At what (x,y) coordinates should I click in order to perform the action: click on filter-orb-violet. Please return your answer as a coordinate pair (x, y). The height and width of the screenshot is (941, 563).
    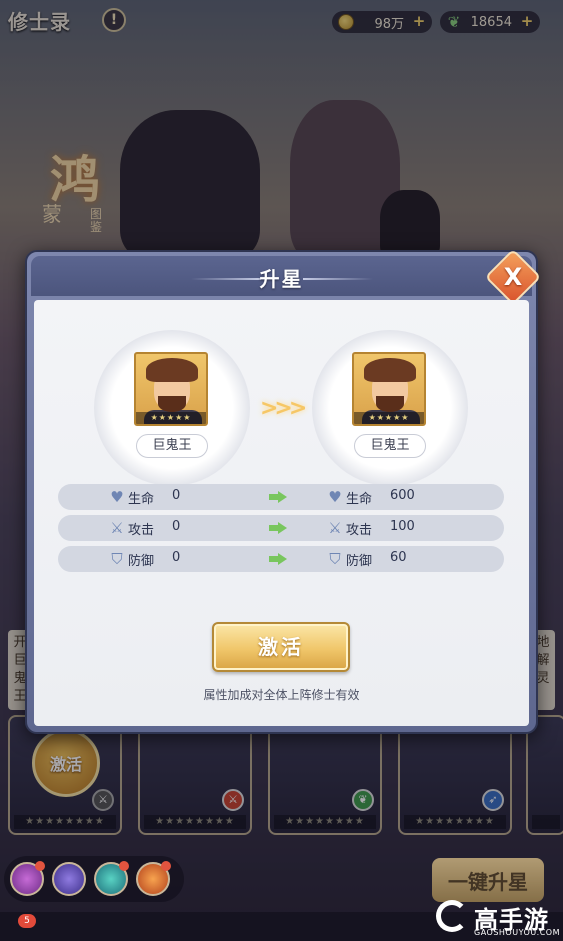
    Looking at the image, I should click on (69, 879).